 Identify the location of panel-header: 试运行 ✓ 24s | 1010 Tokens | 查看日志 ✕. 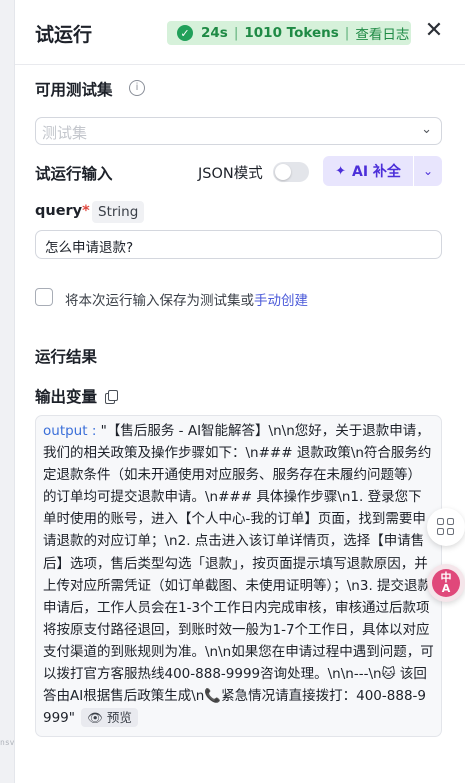
(240, 32).